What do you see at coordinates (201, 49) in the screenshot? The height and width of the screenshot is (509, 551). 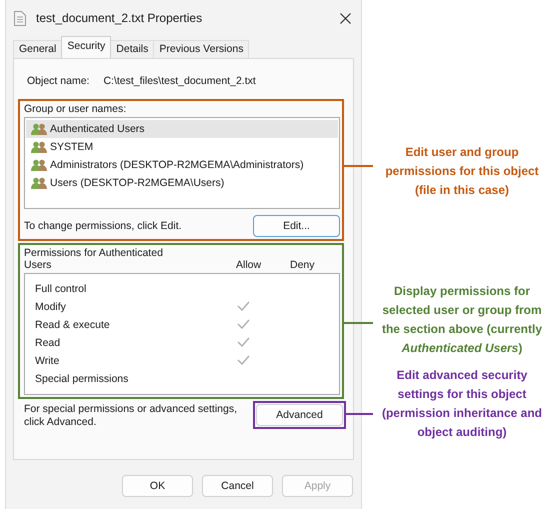 I see `tab: Previous Versions` at bounding box center [201, 49].